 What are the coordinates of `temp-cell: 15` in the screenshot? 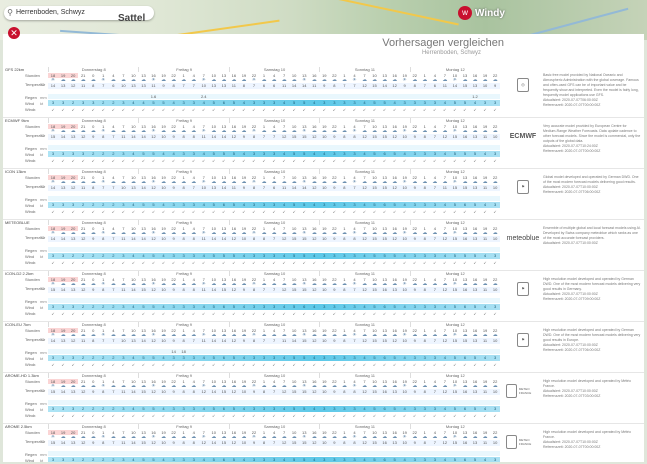 It's located at (143, 391).